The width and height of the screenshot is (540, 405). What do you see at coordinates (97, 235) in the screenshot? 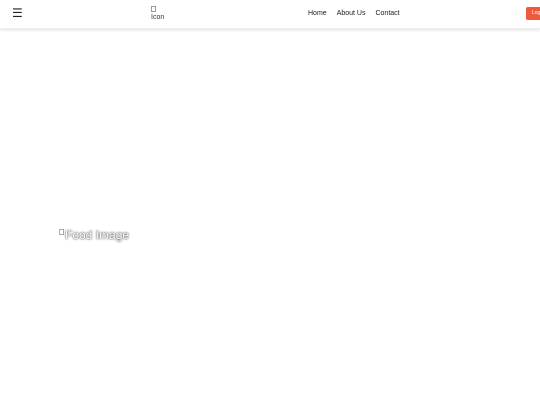
I see `food-image-alt-text: Food Image` at bounding box center [97, 235].